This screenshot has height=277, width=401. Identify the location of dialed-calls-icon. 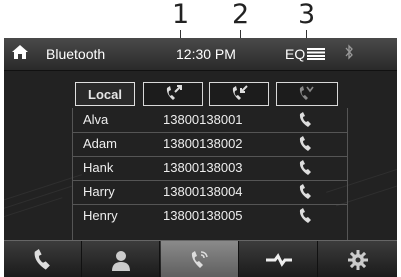
(174, 92).